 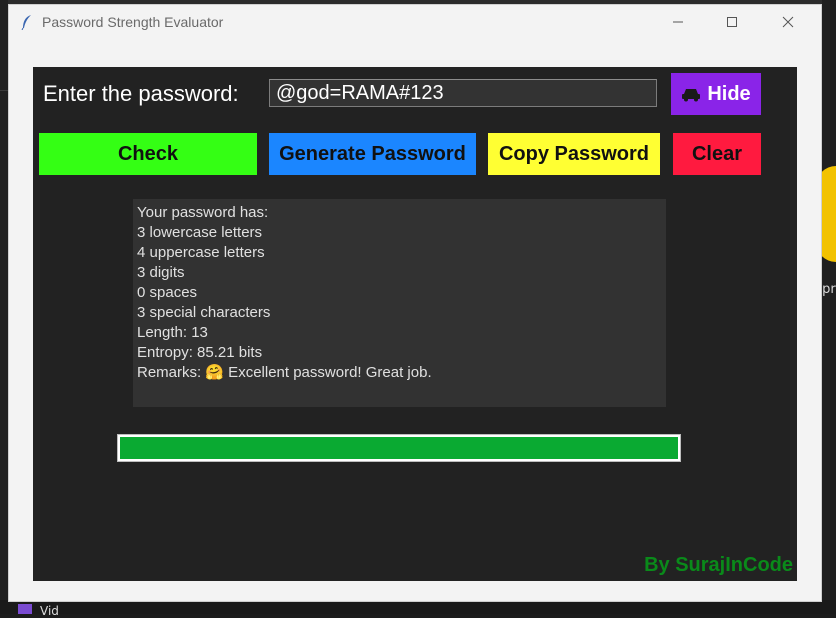 I want to click on password-input, so click(x=463, y=93).